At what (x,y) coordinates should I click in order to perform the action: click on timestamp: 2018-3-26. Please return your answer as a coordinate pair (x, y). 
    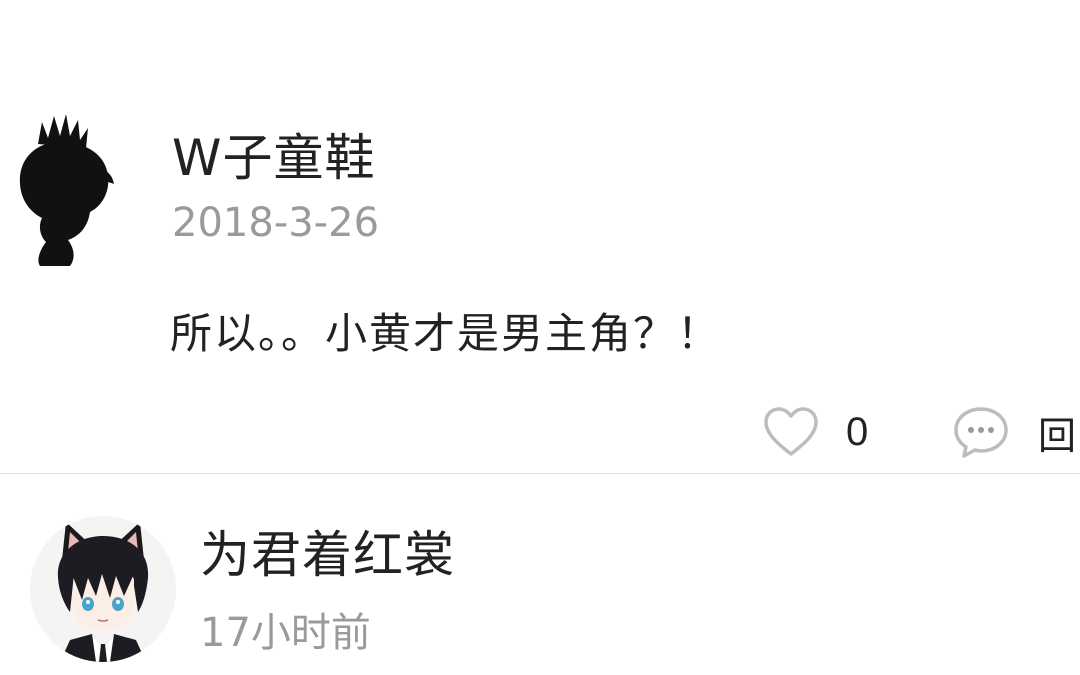
    Looking at the image, I should click on (276, 223).